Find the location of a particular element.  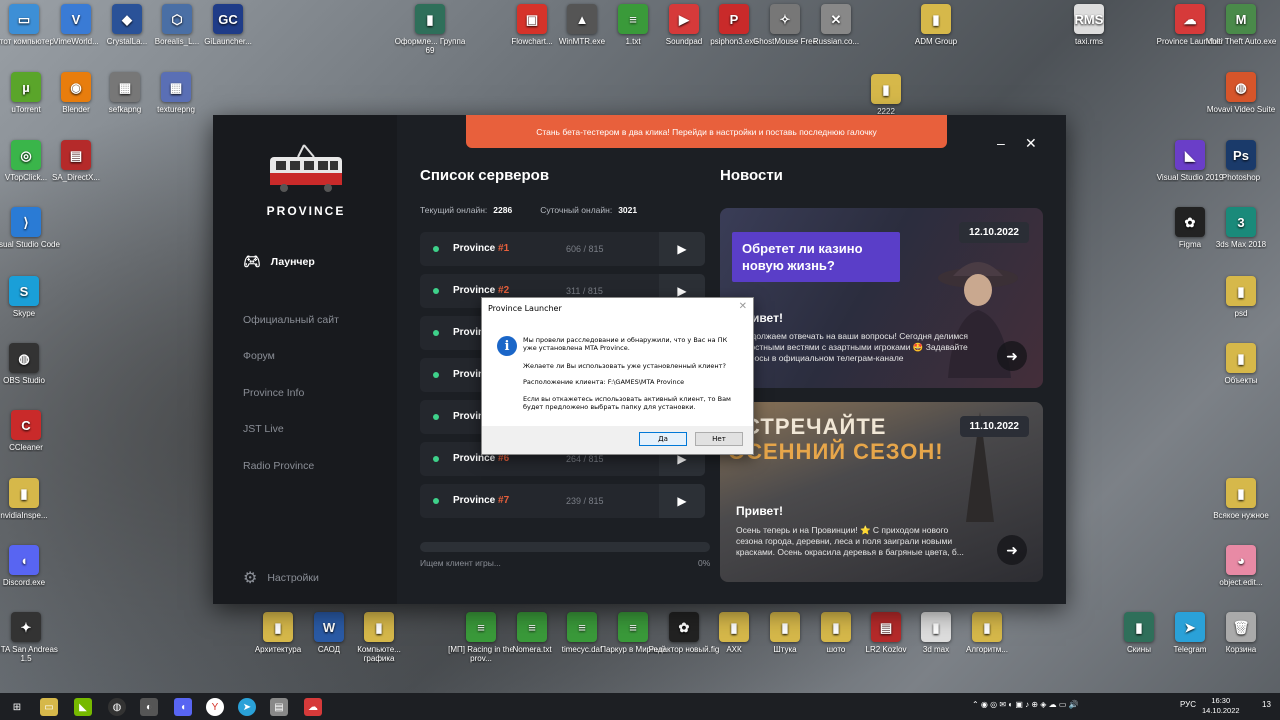

search-progress-percent: 0% is located at coordinates (704, 563).